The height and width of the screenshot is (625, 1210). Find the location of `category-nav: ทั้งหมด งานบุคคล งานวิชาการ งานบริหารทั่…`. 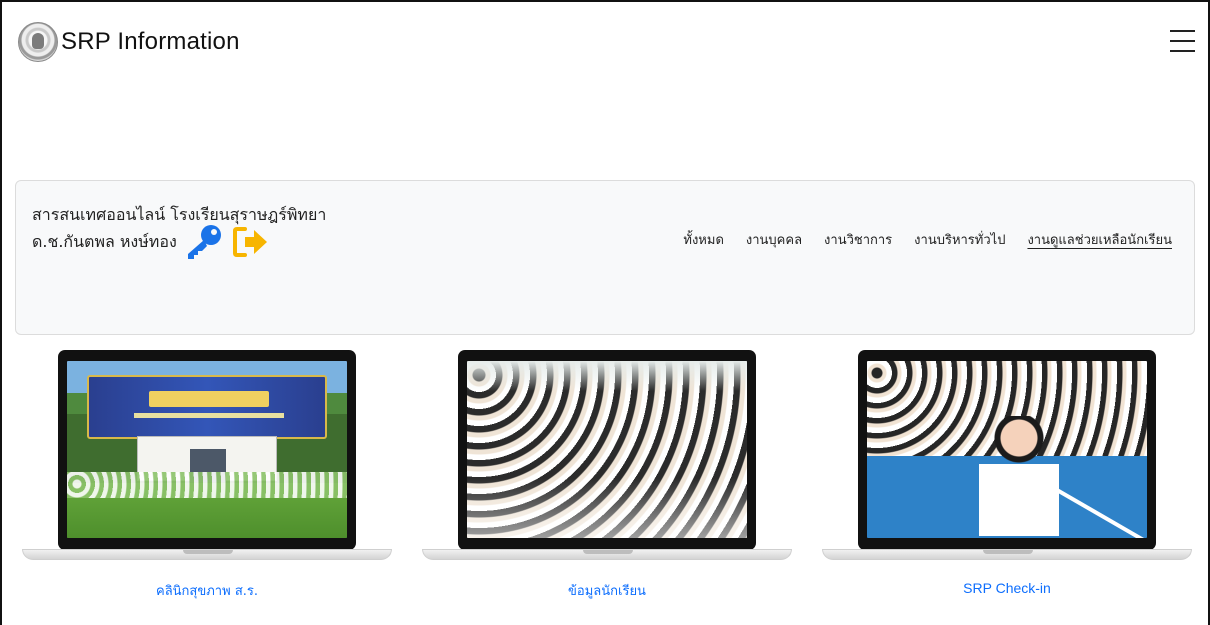

category-nav: ทั้งหมด งานบุคคล งานวิชาการ งานบริหารทั่… is located at coordinates (927, 239).